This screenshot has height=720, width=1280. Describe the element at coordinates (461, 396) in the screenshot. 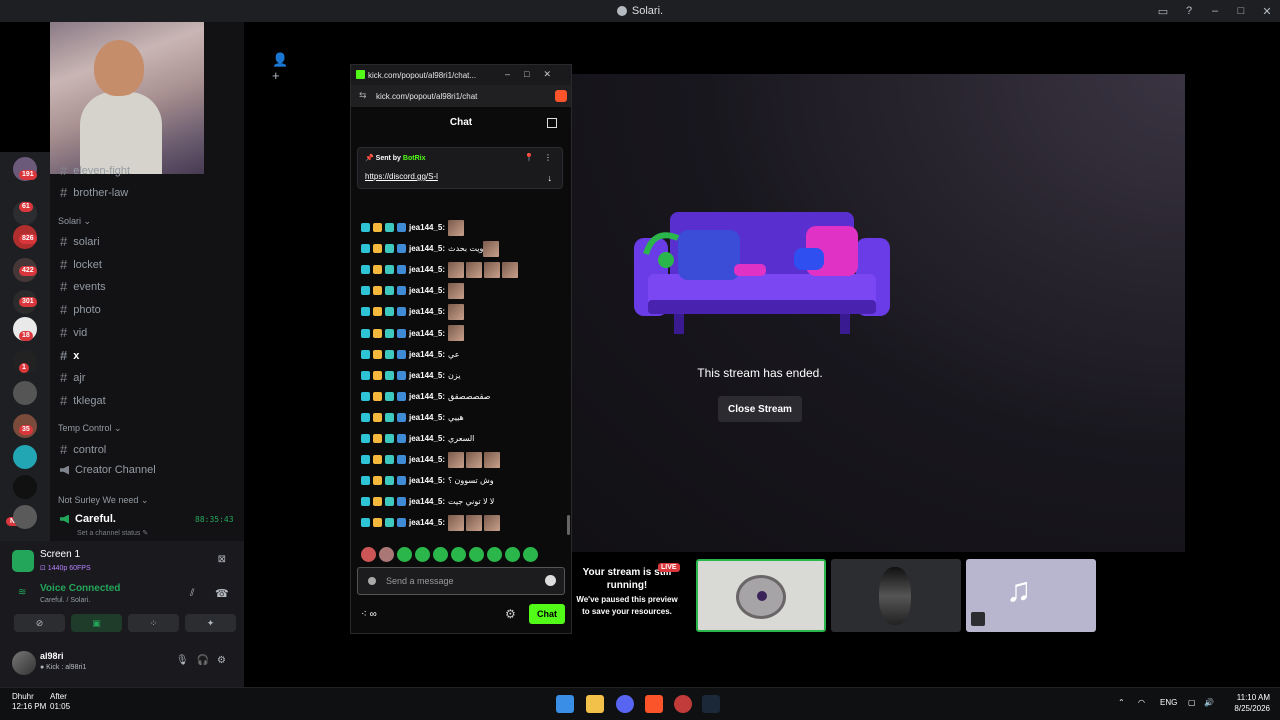

I see `chat-message: jea144_5: صقصصصقق` at that location.